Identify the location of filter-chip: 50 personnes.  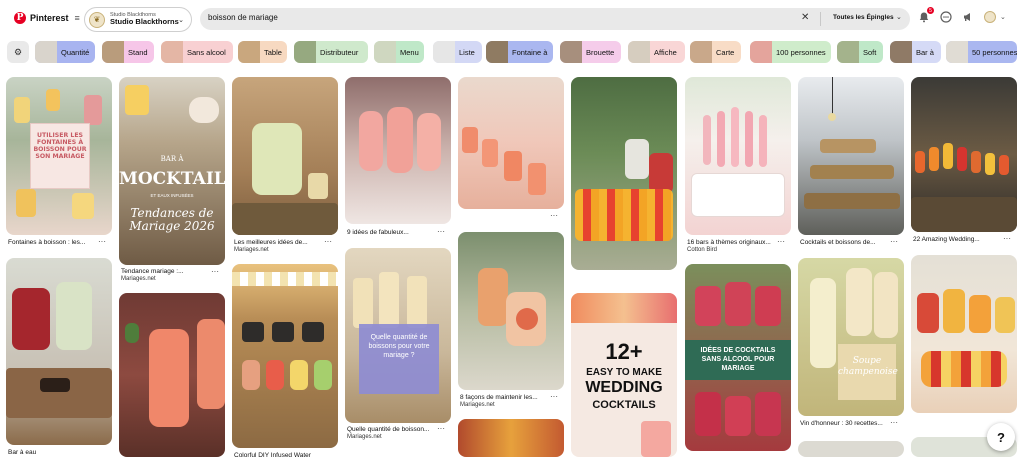
(981, 52).